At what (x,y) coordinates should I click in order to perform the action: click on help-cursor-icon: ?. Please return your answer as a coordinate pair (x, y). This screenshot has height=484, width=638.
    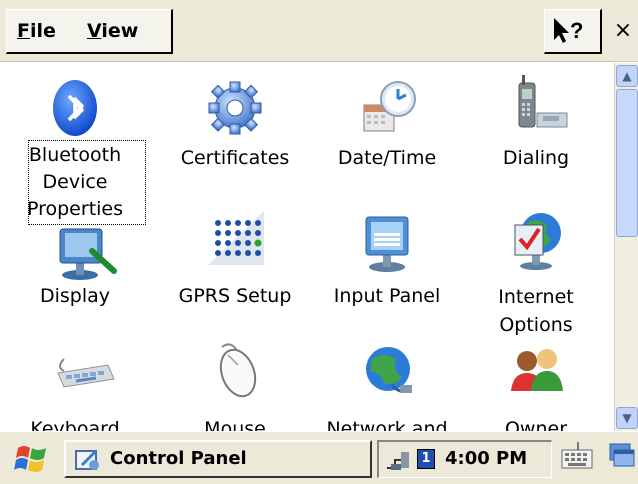
    Looking at the image, I should click on (568, 30).